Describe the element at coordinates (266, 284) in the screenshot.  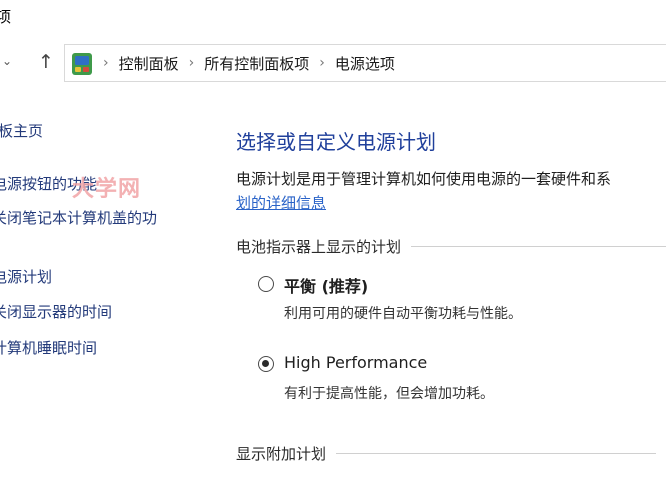
I see `radio-balanced` at that location.